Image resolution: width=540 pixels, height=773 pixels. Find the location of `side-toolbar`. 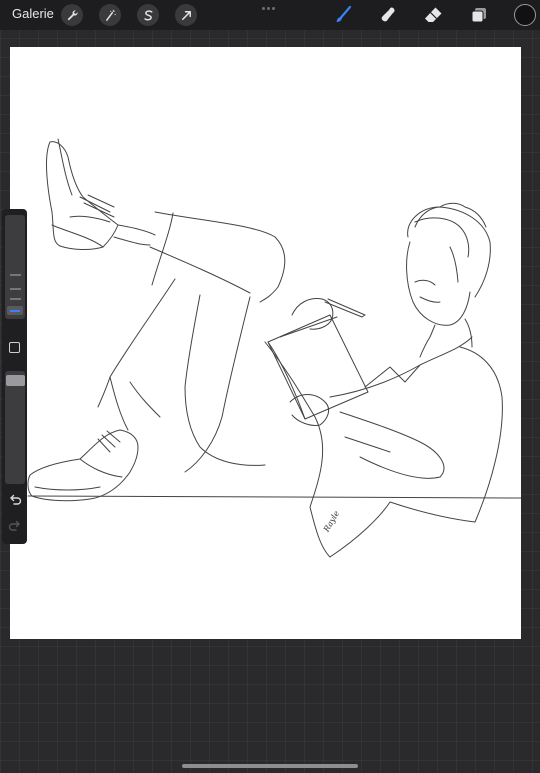

side-toolbar is located at coordinates (14, 376).